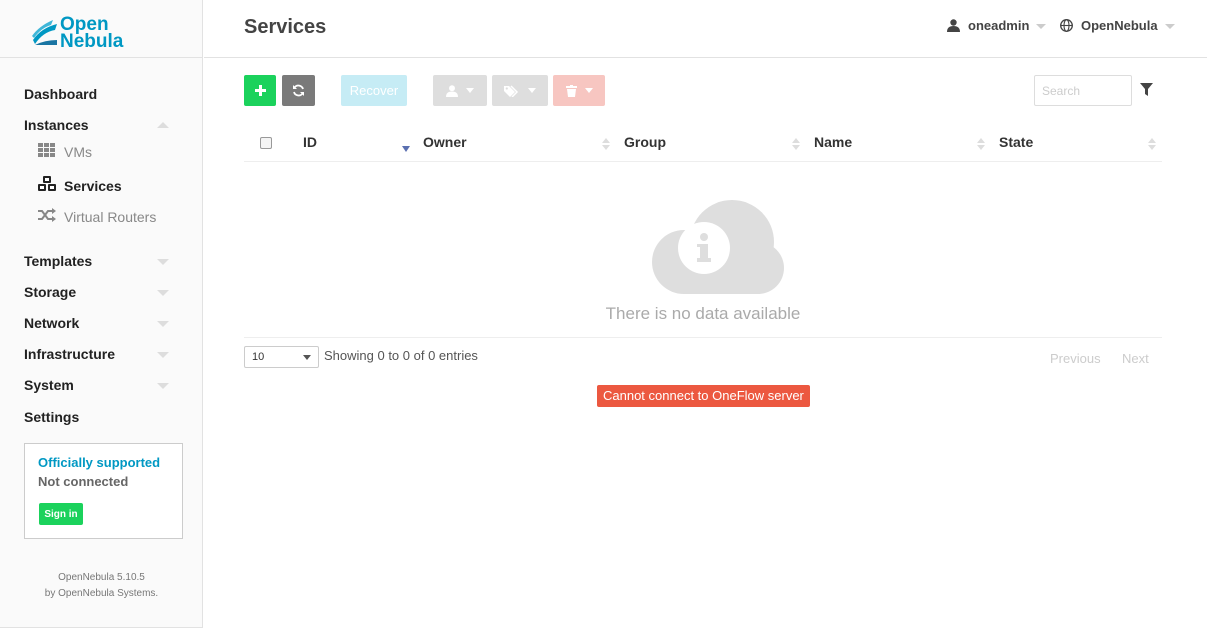  I want to click on sidebar-subitem-vms: VMs, so click(65, 152).